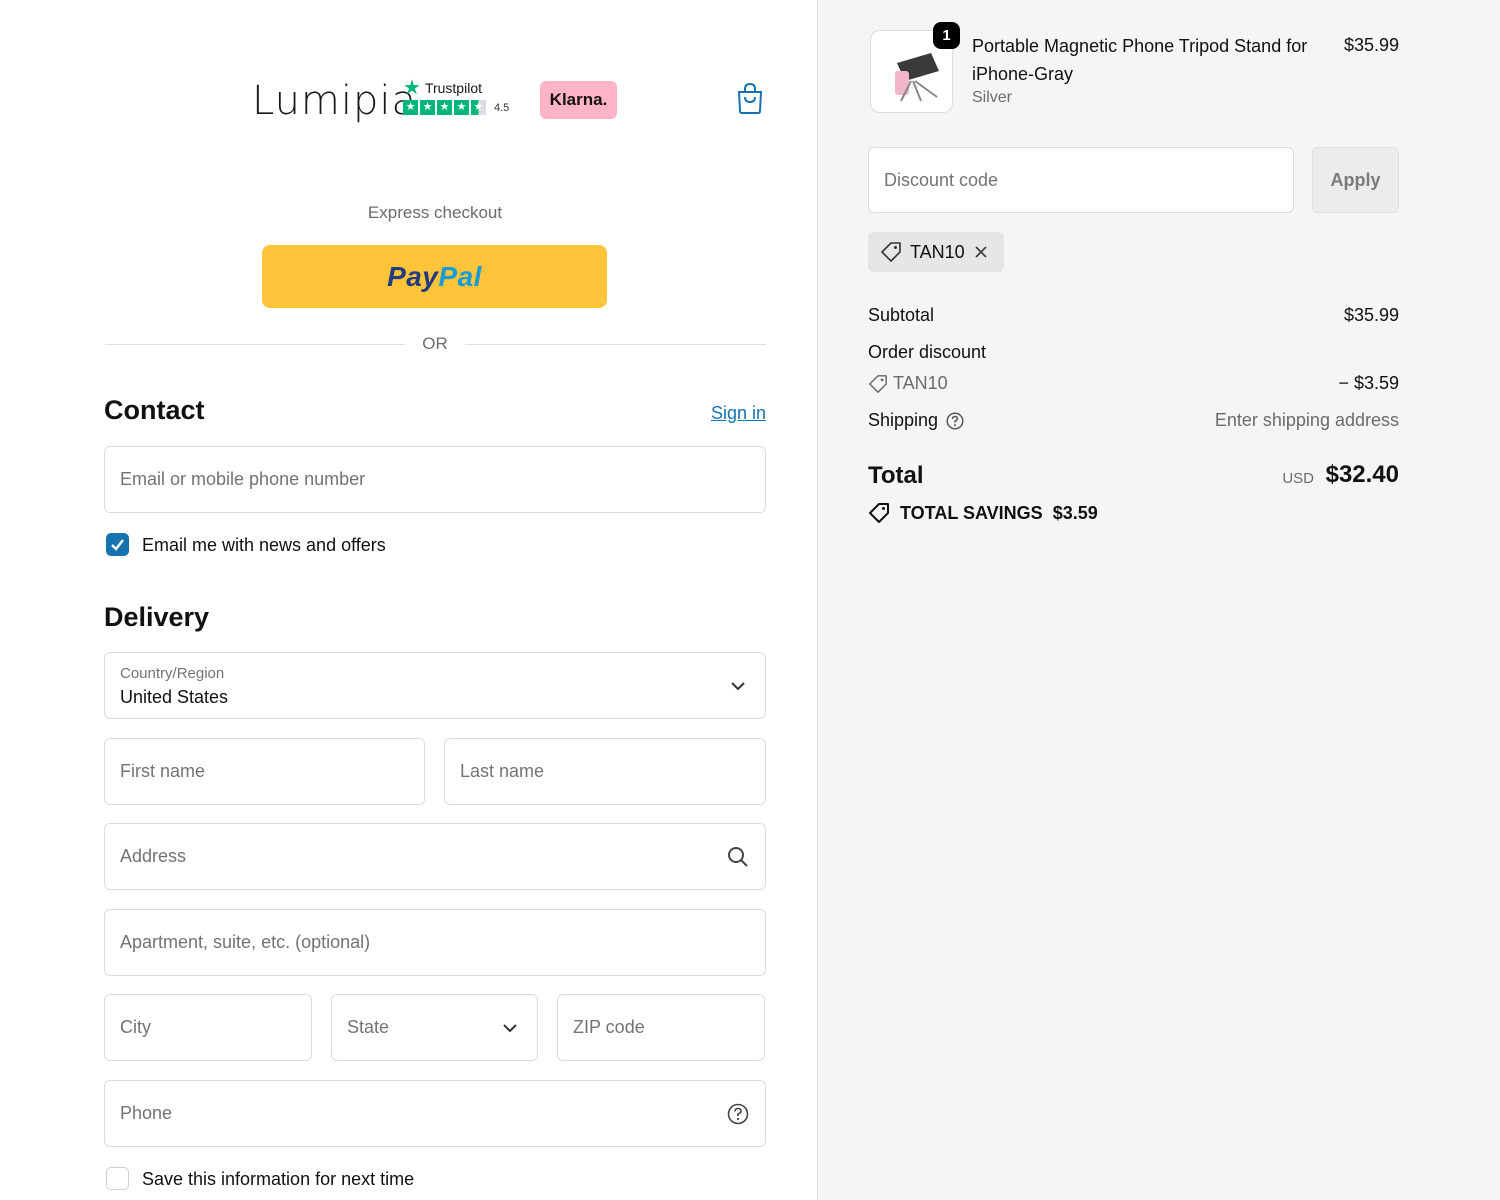 The width and height of the screenshot is (1500, 1200). I want to click on trustpilot-star-icon: ★, so click(412, 88).